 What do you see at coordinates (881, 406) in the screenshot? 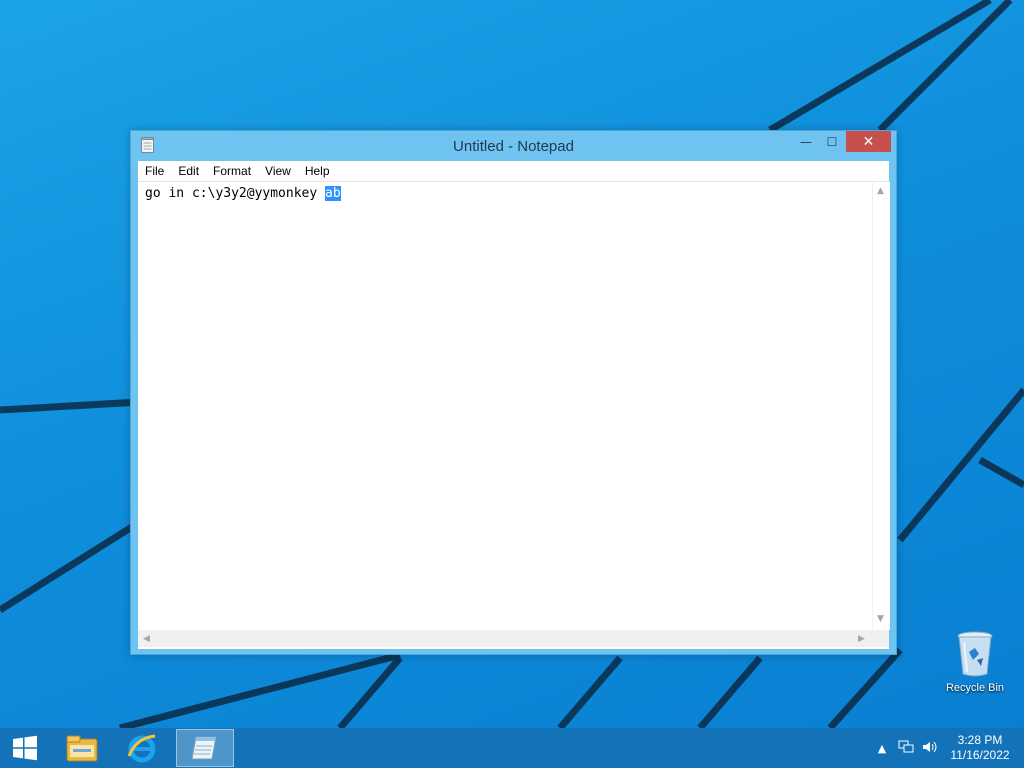
I see `vertical-scrollbar: ▲ ▼` at bounding box center [881, 406].